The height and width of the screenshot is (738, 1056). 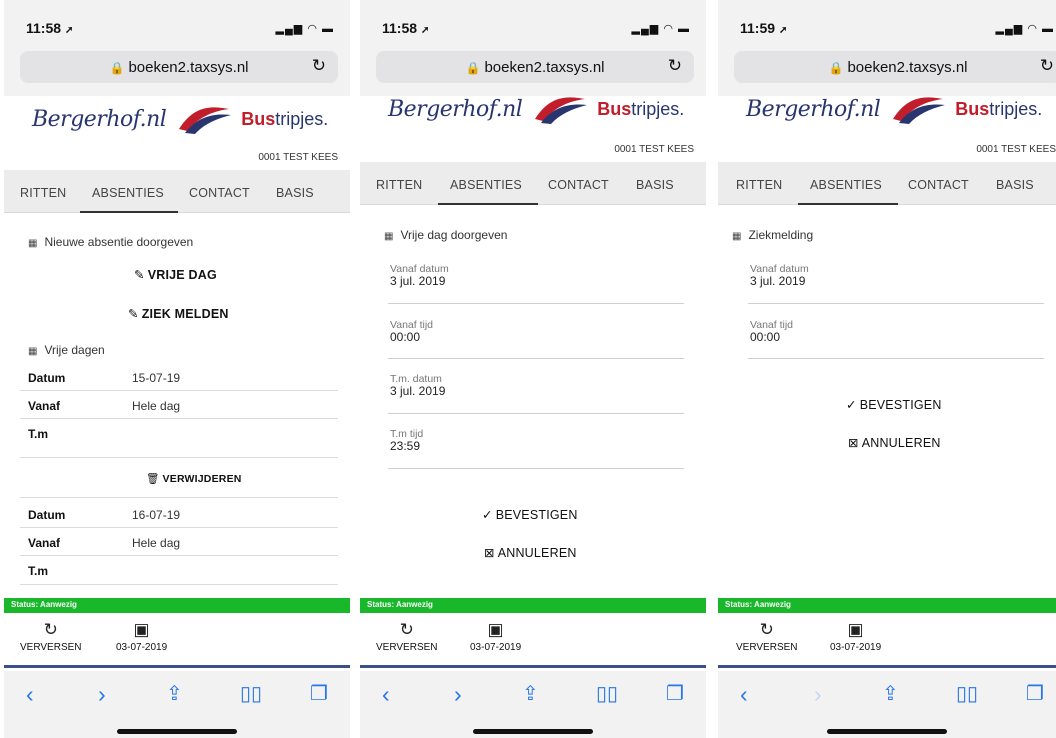 What do you see at coordinates (66, 350) in the screenshot?
I see `section-free-days: ▦ Vrije dagen` at bounding box center [66, 350].